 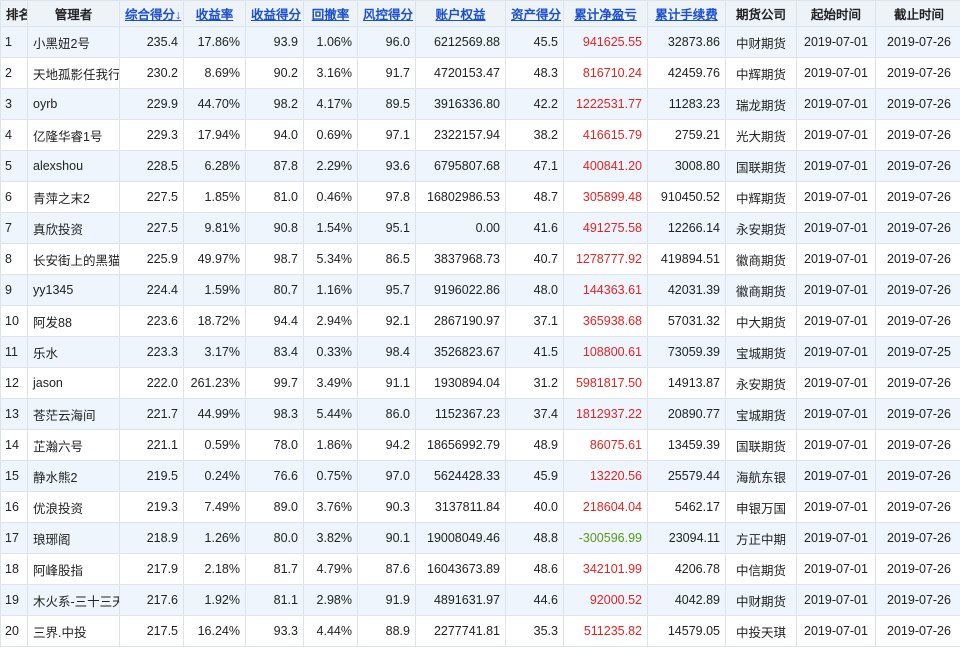 What do you see at coordinates (461, 352) in the screenshot?
I see `equity-cell: 3526823.67` at bounding box center [461, 352].